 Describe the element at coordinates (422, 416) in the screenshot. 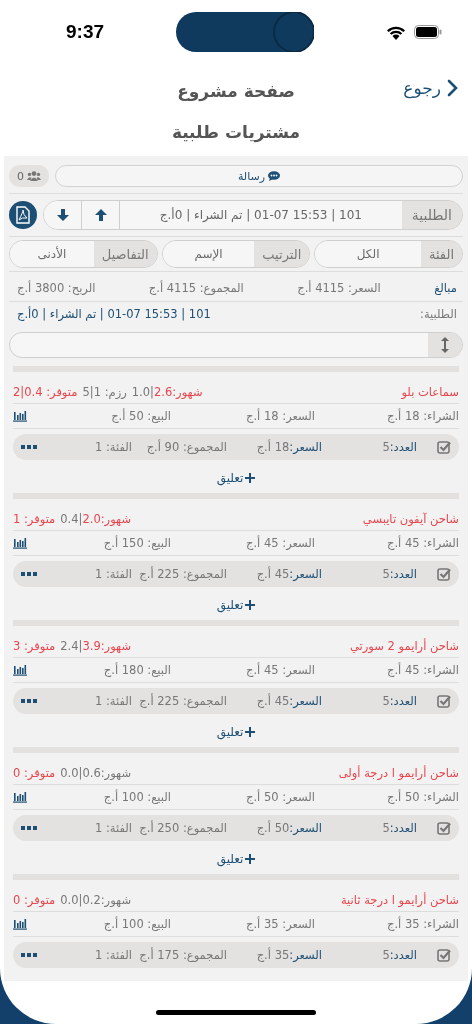

I see `buy-price: الشراء: 18 أ.ج` at that location.